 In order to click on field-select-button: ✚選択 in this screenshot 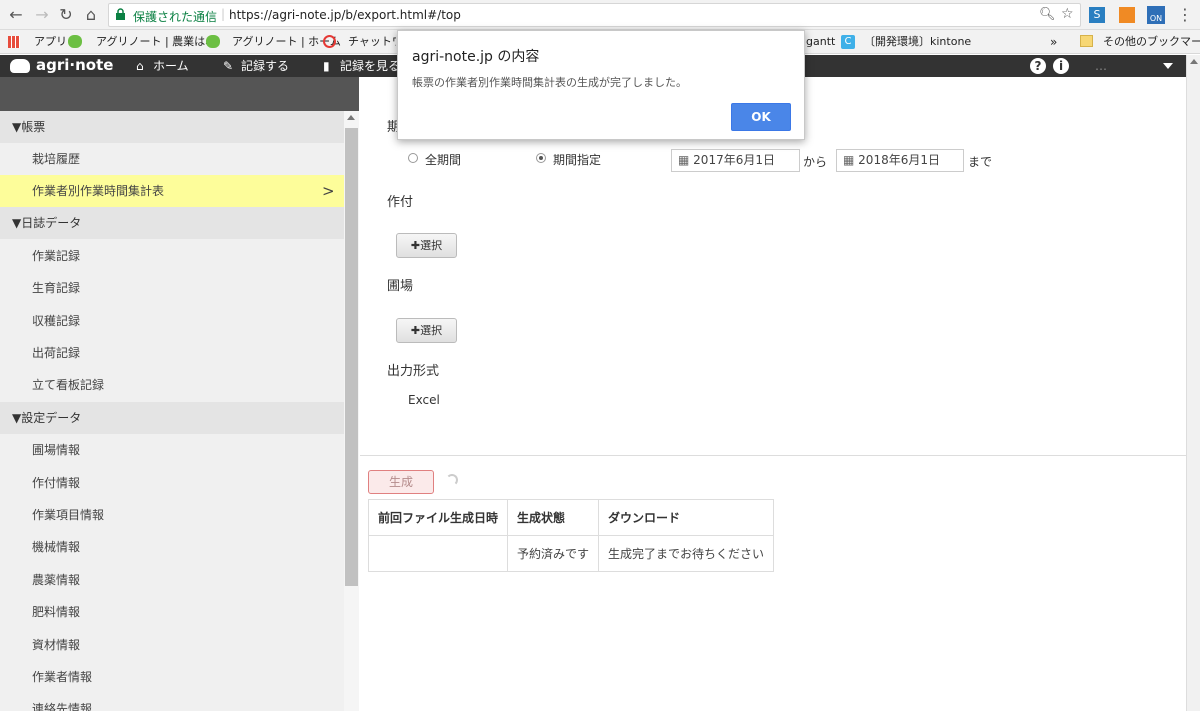, I will do `click(426, 330)`.